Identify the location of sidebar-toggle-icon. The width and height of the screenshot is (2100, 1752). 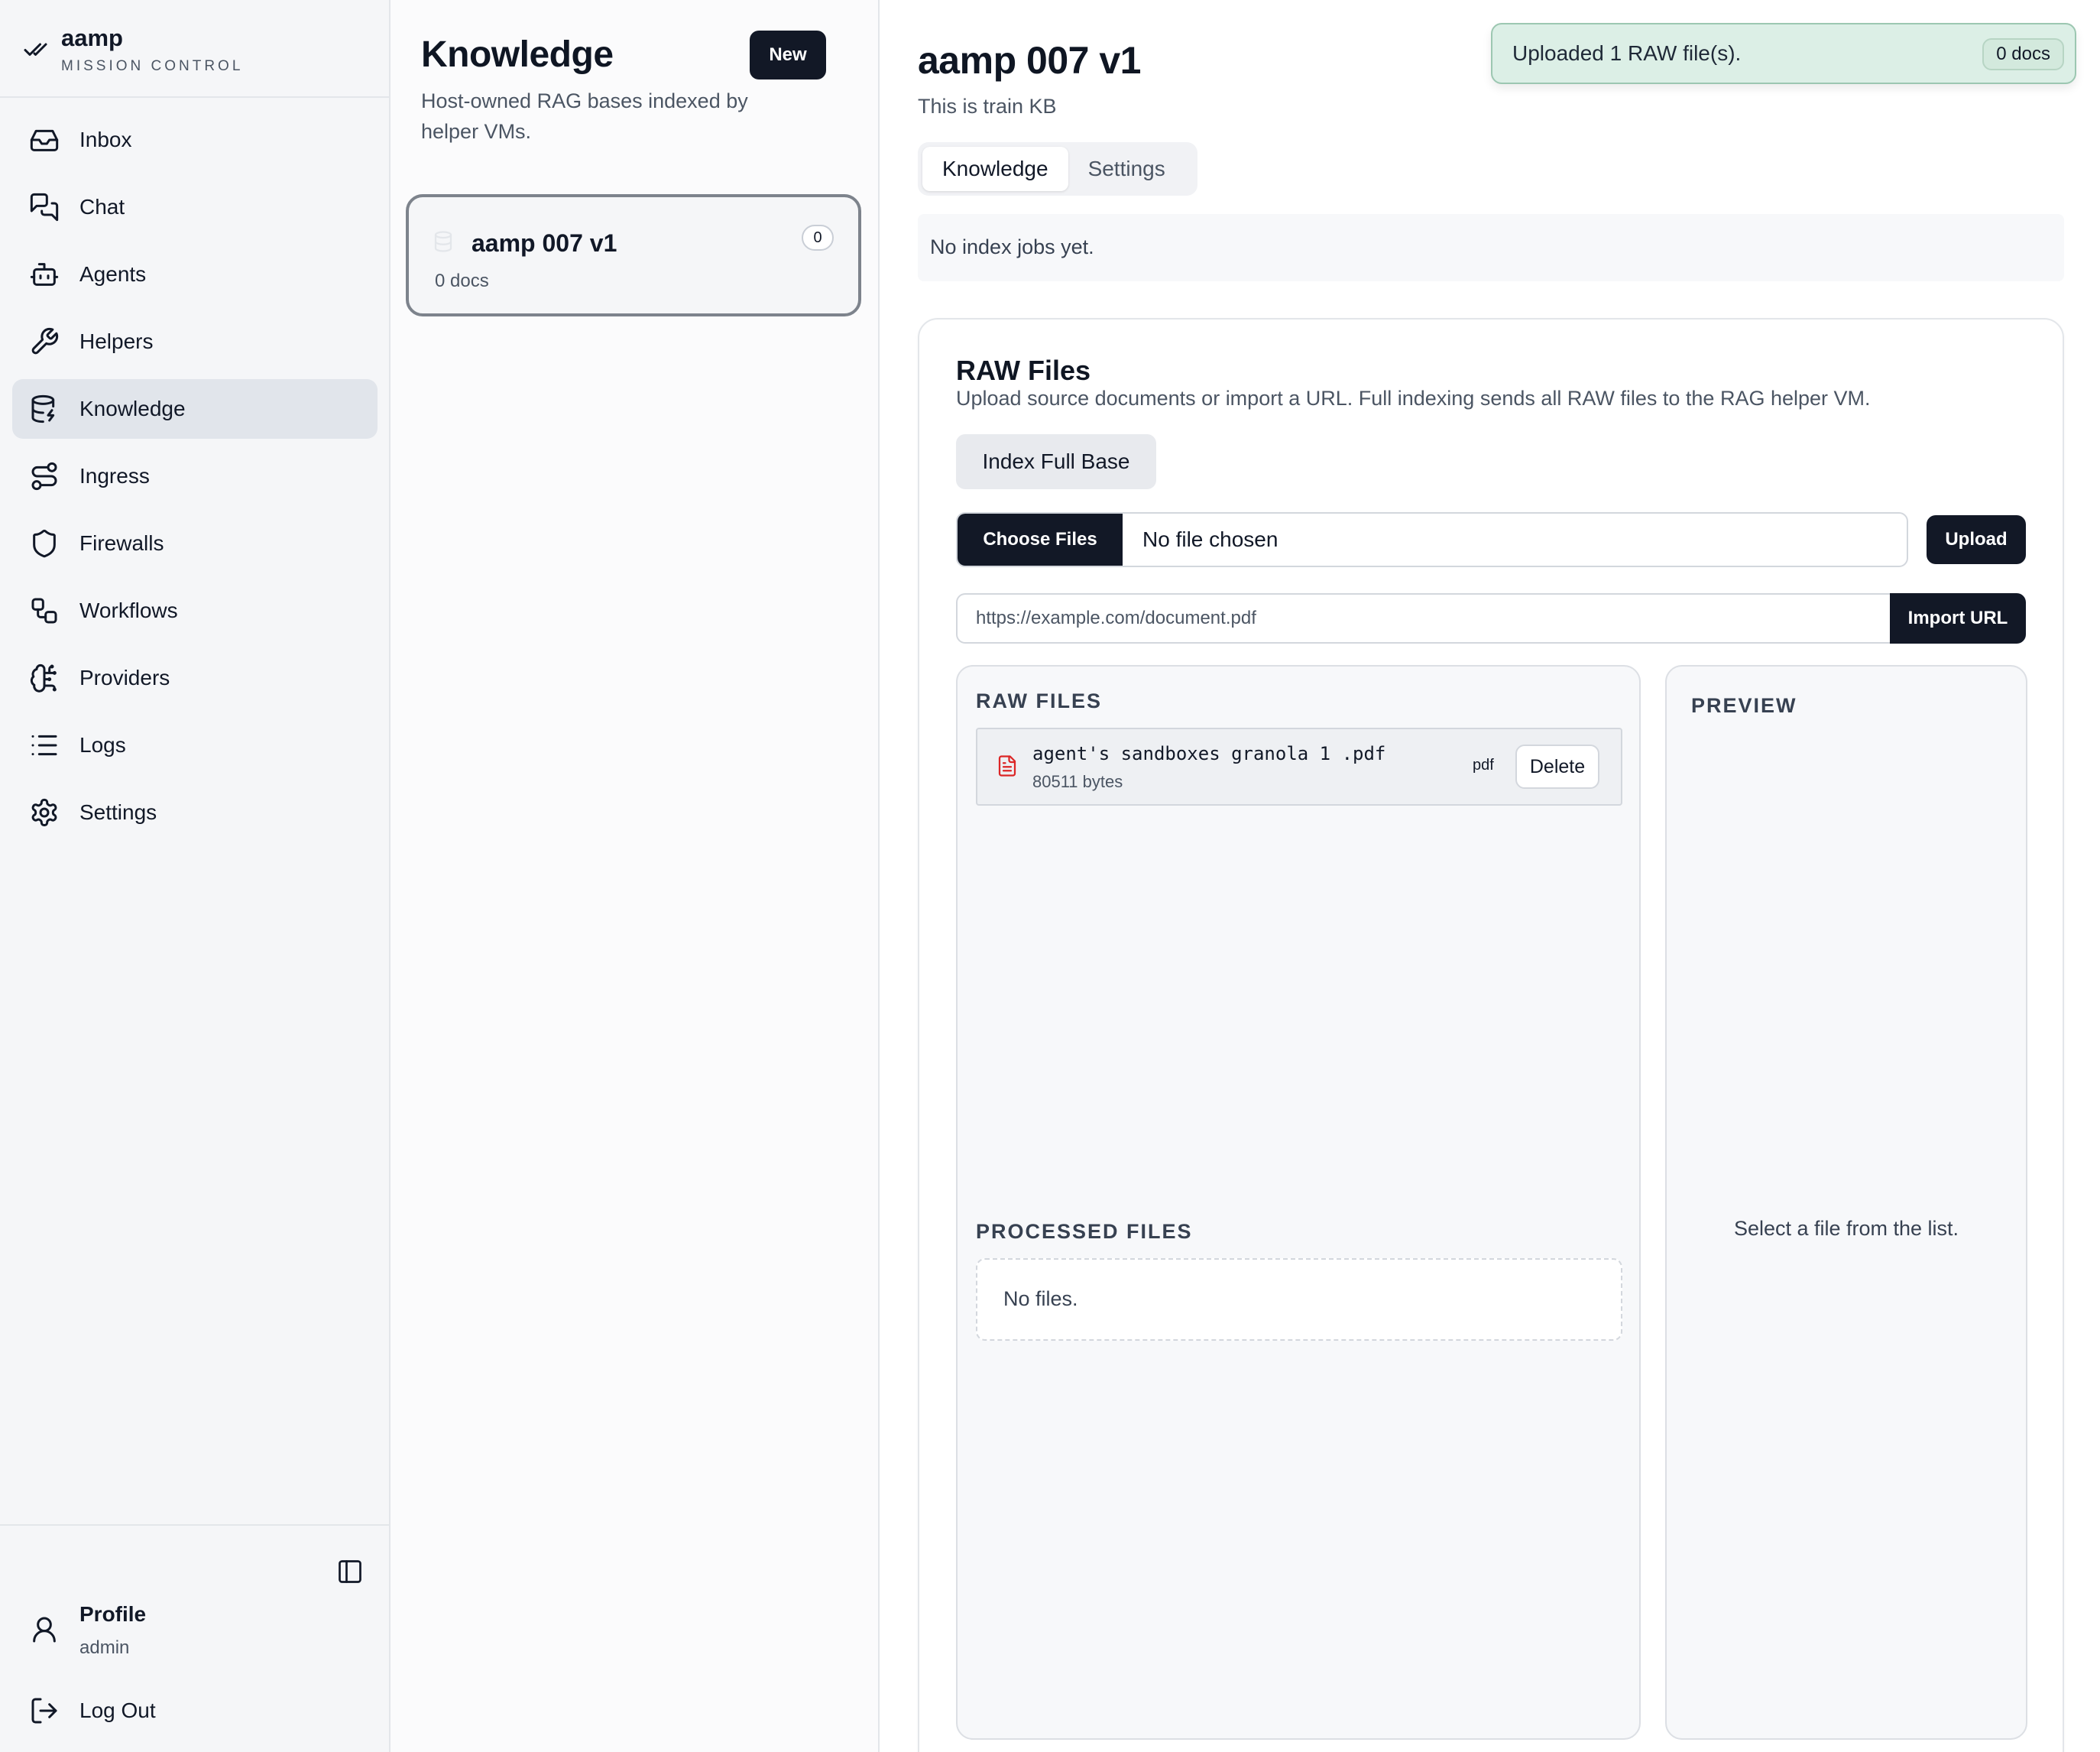
(350, 1571).